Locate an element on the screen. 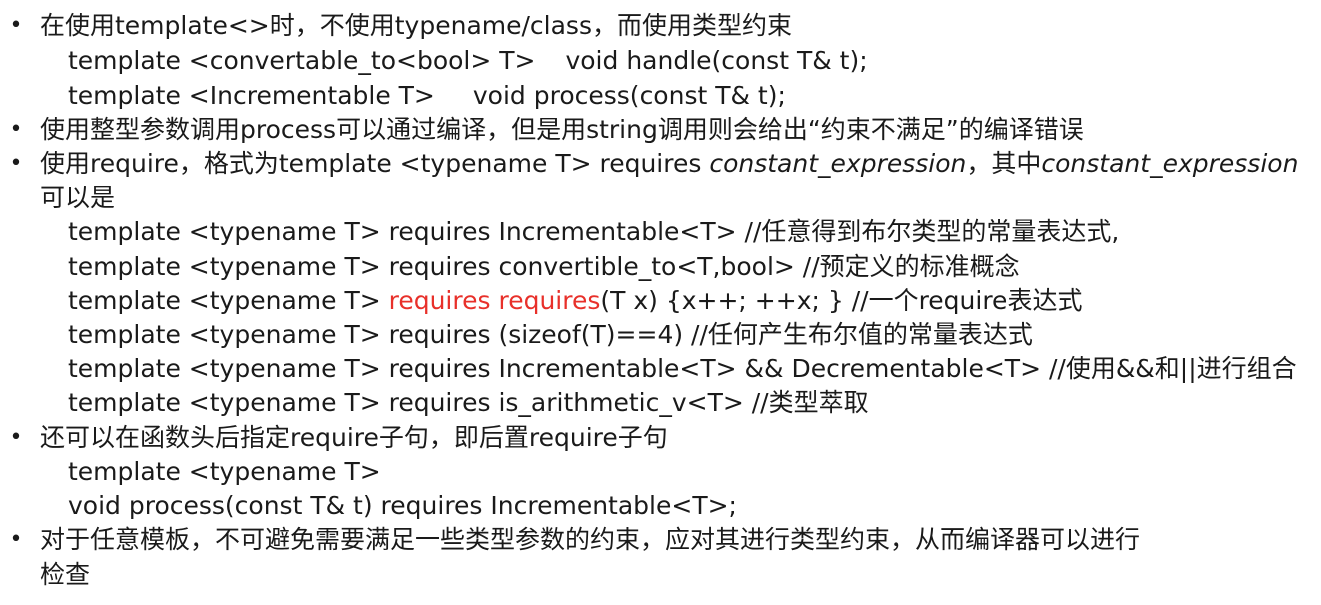  example-prefix: template <typename T> is located at coordinates (228, 300).